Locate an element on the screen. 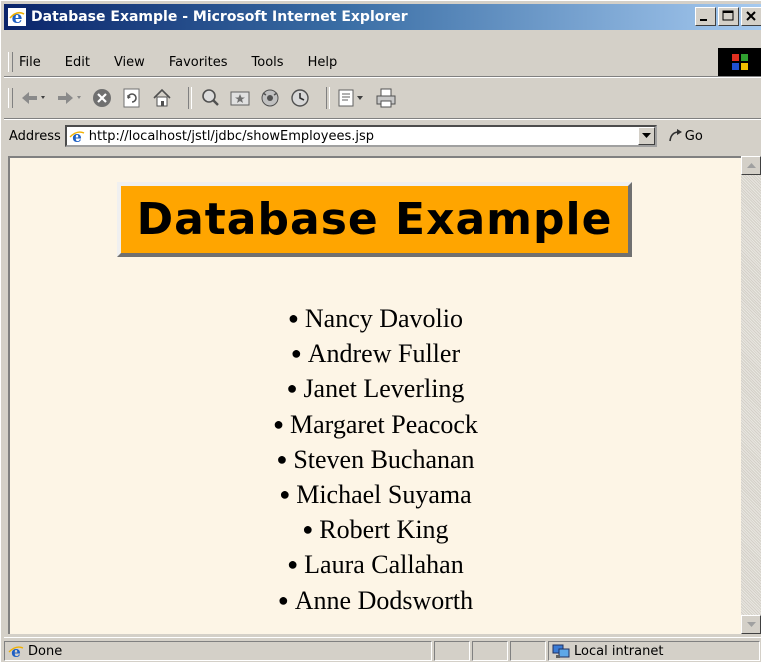 Image resolution: width=761 pixels, height=664 pixels. back-button is located at coordinates (33, 98).